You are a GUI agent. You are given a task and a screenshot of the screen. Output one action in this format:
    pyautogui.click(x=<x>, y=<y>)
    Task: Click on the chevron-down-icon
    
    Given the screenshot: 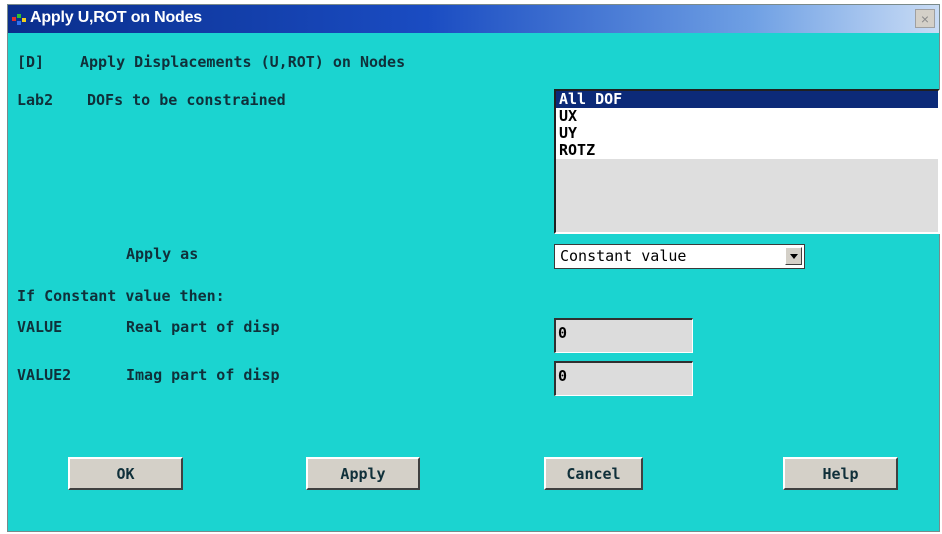 What is the action you would take?
    pyautogui.click(x=793, y=256)
    